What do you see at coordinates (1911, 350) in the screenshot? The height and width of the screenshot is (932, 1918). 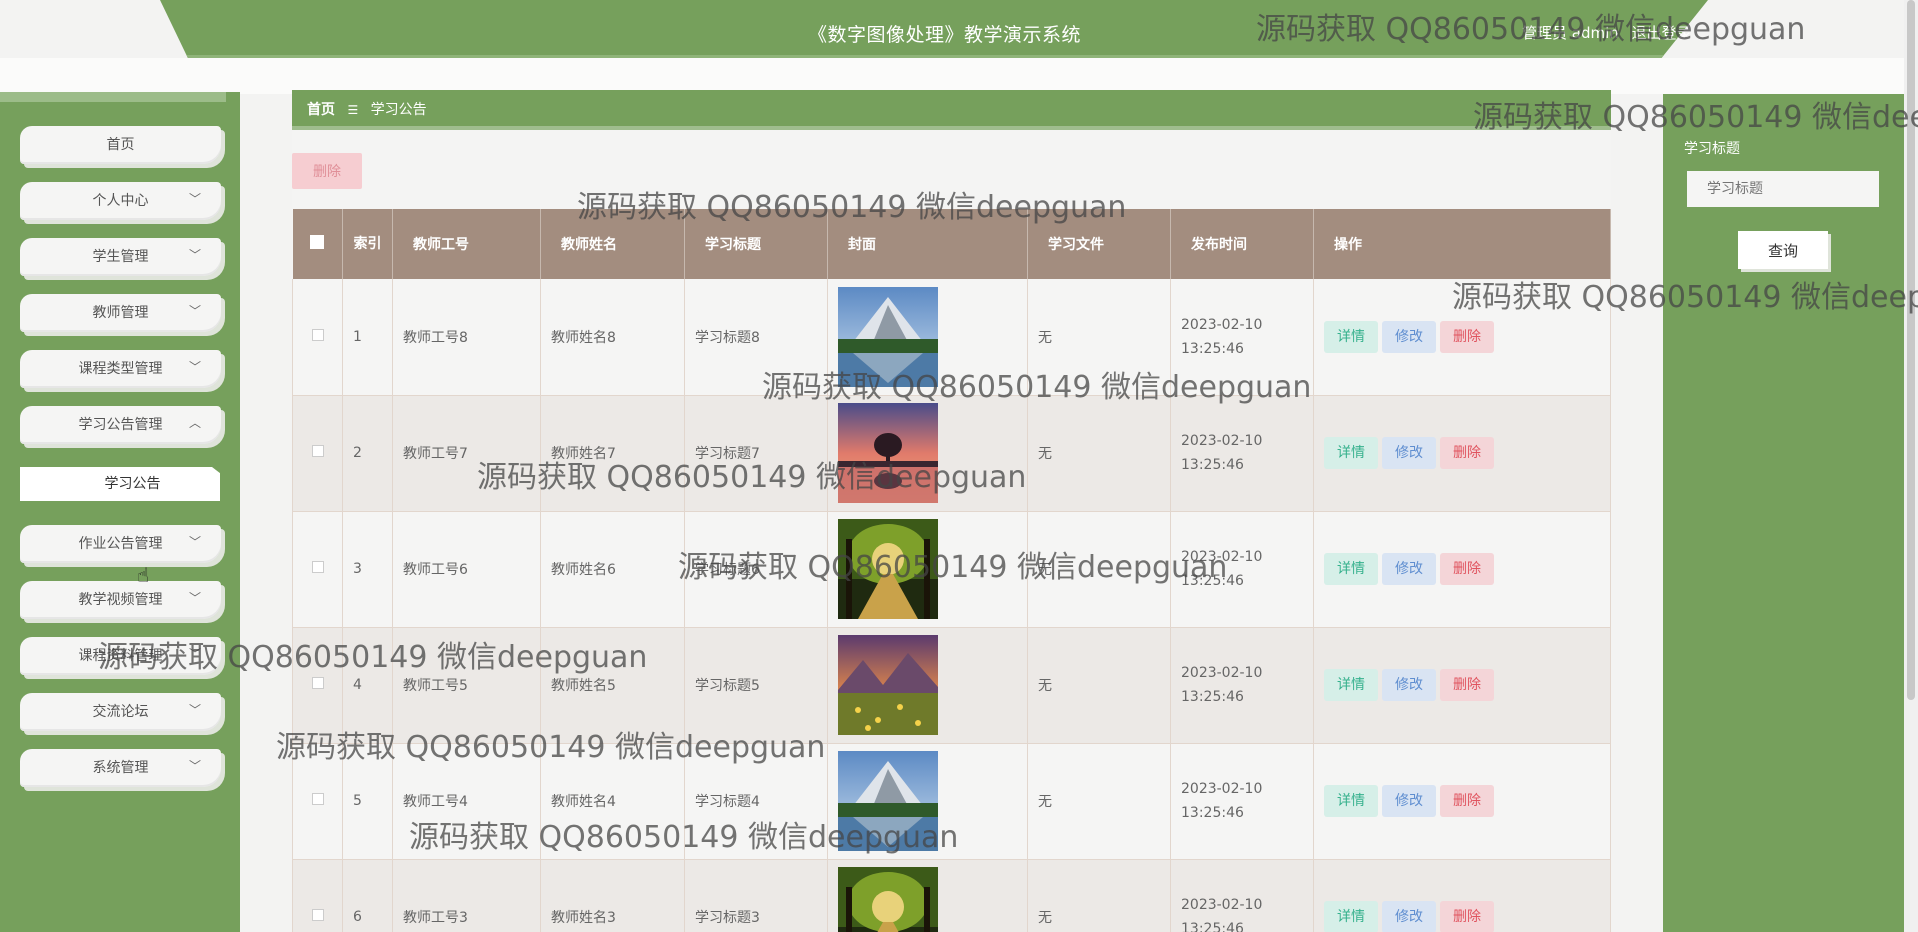 I see `scrollbar-thumb` at bounding box center [1911, 350].